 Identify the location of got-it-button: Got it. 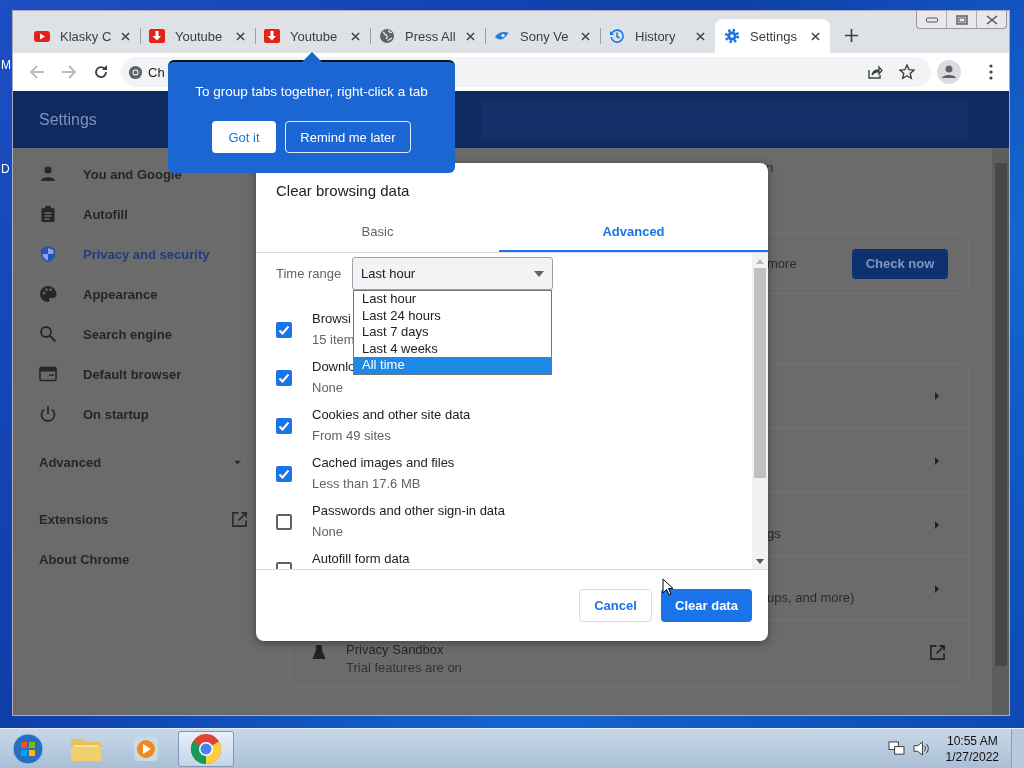
(244, 137).